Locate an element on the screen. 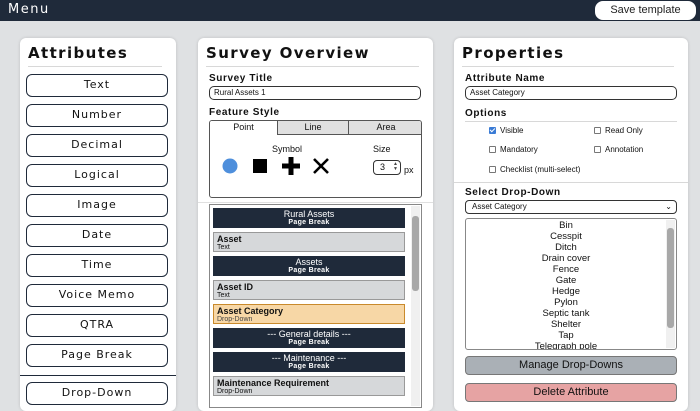 The width and height of the screenshot is (700, 411). list-item: Bin is located at coordinates (566, 225).